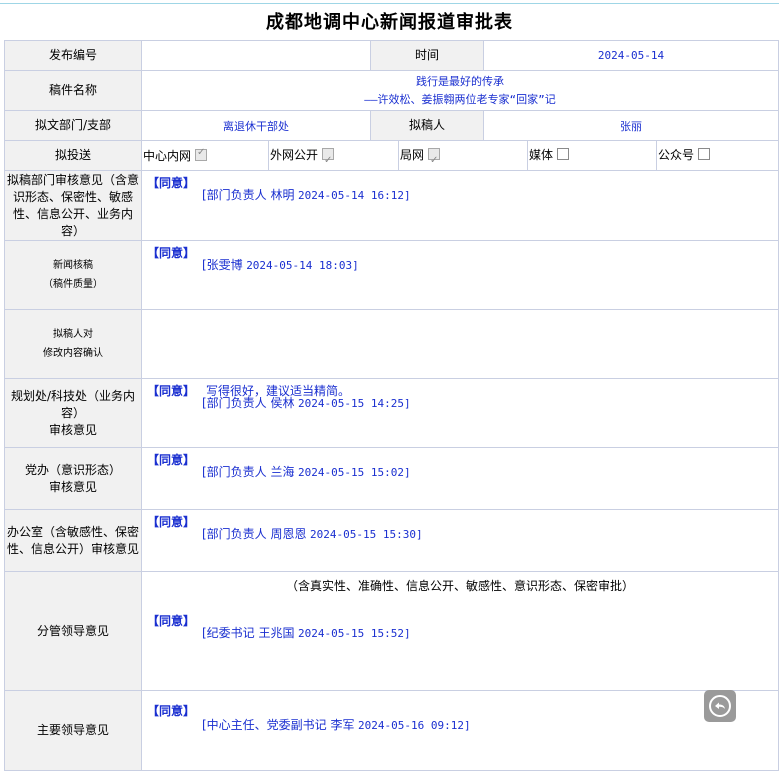  Describe the element at coordinates (389, 3) in the screenshot. I see `top-divider` at that location.